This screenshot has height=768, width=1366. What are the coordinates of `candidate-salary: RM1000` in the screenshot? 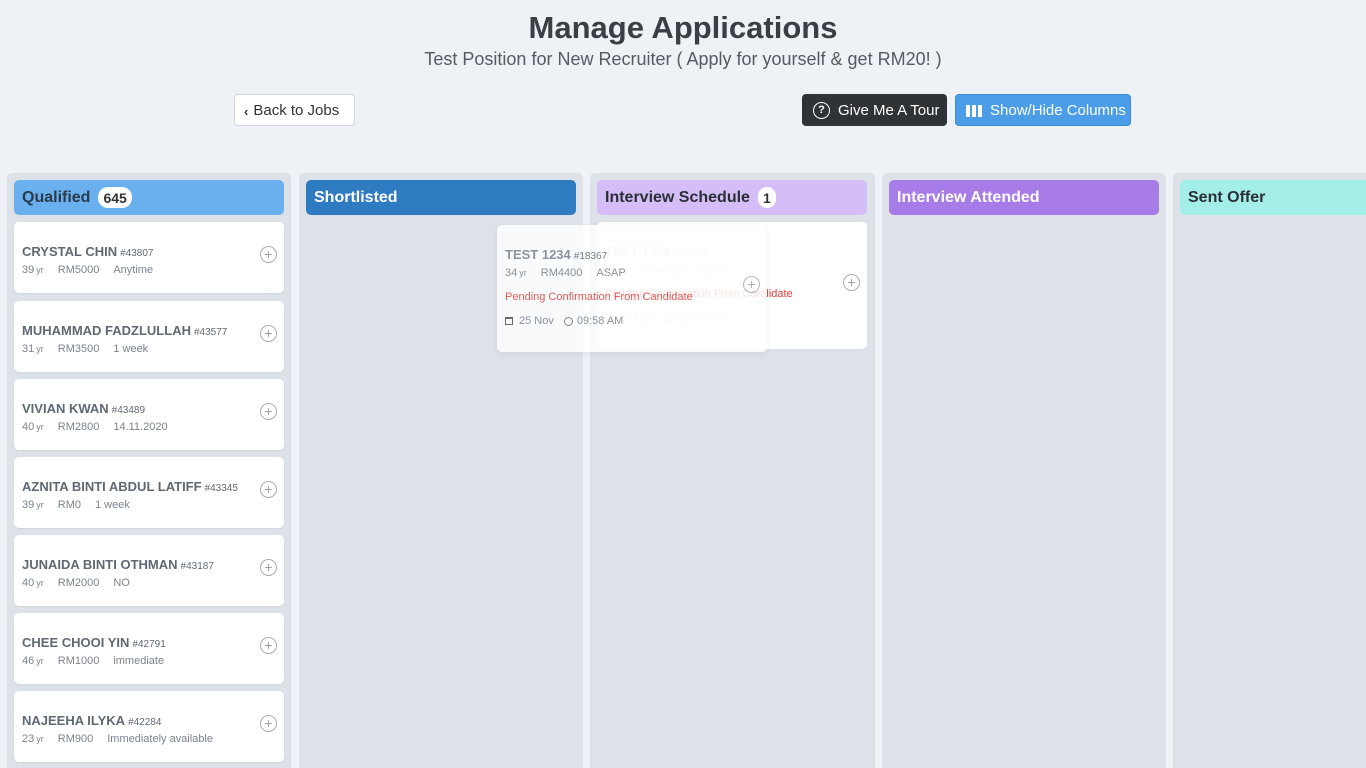 It's located at (78, 661).